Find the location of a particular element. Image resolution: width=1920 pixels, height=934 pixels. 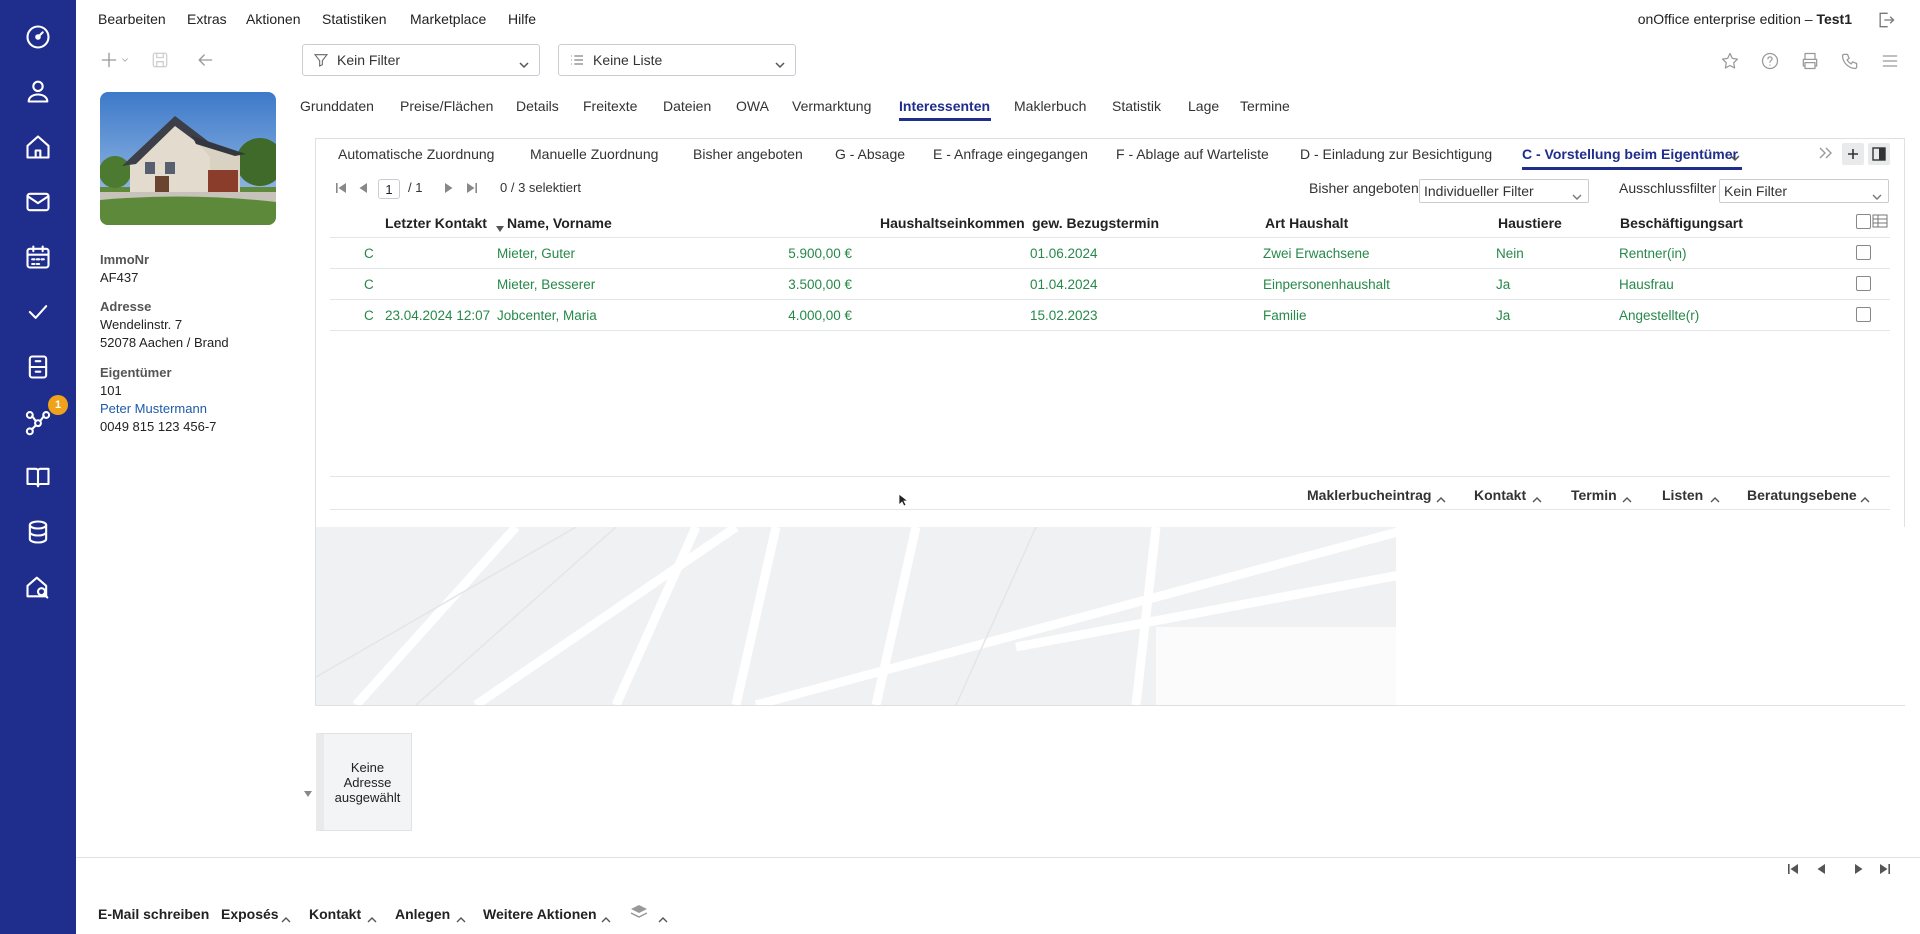

collapse-triangle-icon is located at coordinates (308, 792).